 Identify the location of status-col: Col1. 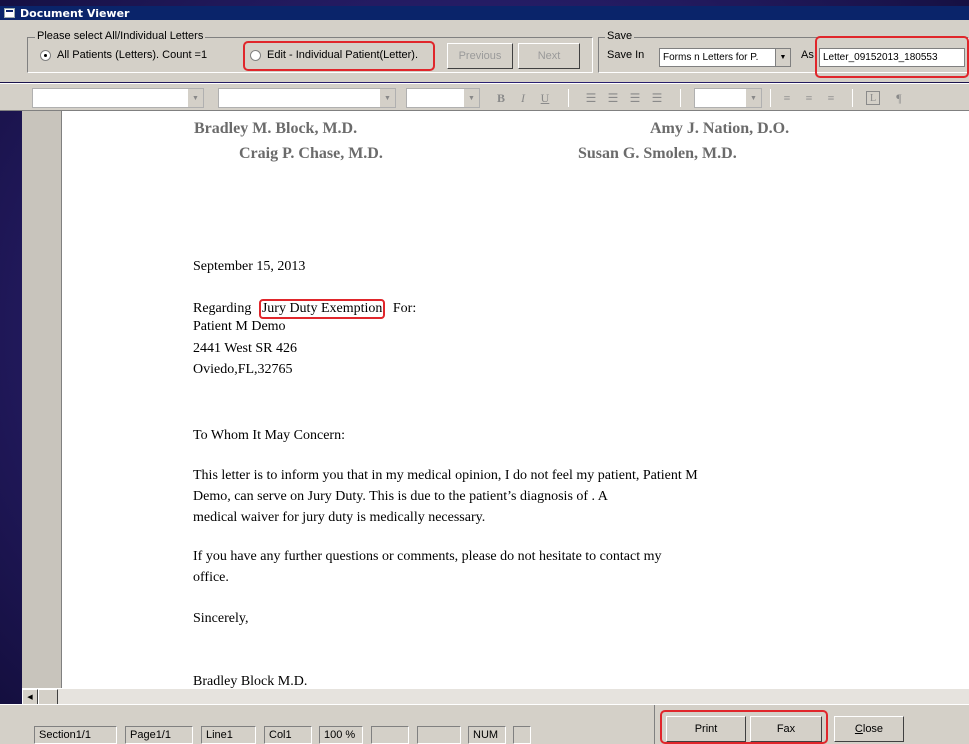
(288, 735).